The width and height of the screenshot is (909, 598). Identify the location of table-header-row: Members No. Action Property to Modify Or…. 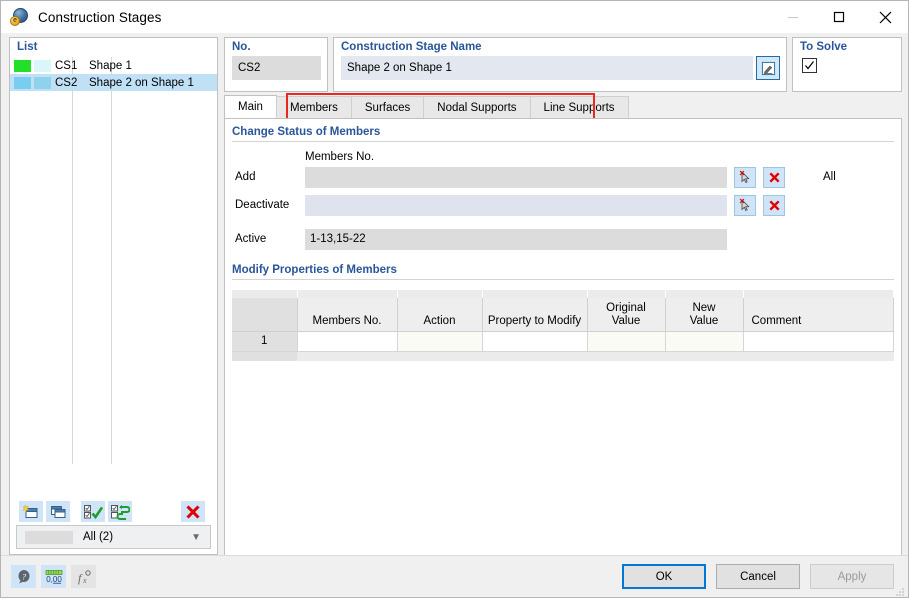
(563, 315).